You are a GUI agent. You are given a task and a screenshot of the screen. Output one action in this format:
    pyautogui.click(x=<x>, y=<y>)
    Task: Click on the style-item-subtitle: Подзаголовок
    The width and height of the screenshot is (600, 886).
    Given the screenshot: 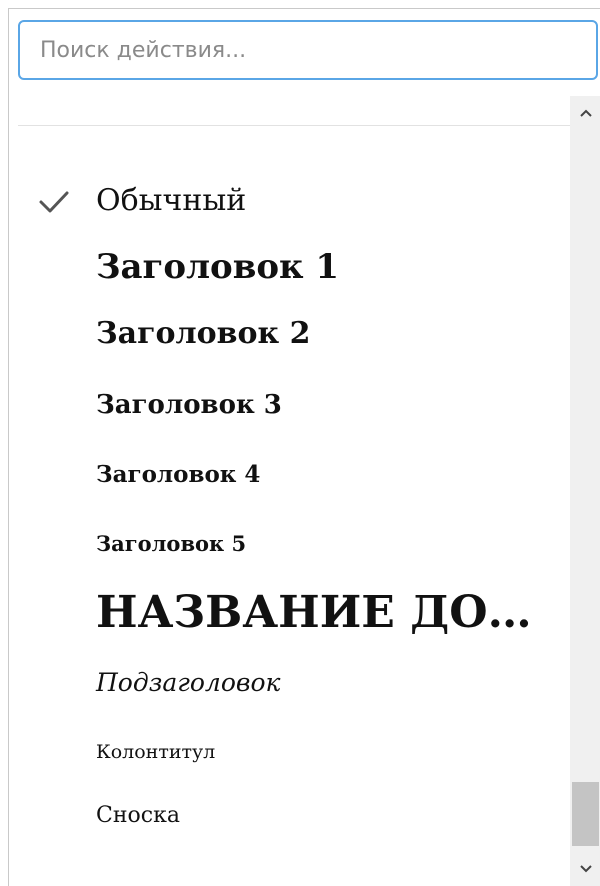 What is the action you would take?
    pyautogui.click(x=287, y=684)
    